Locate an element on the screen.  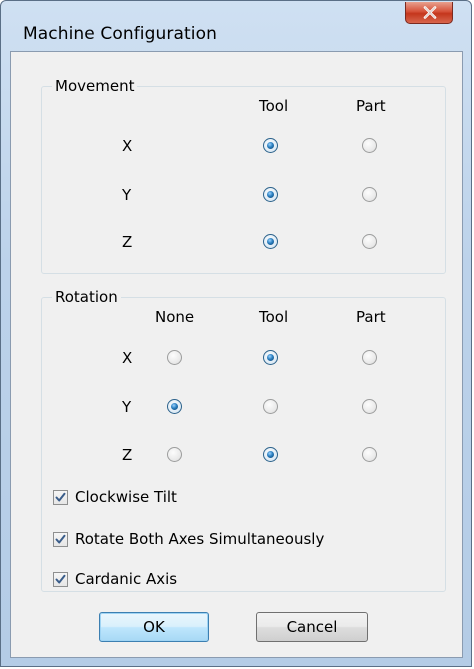
rotation-row-x-label: X is located at coordinates (127, 358).